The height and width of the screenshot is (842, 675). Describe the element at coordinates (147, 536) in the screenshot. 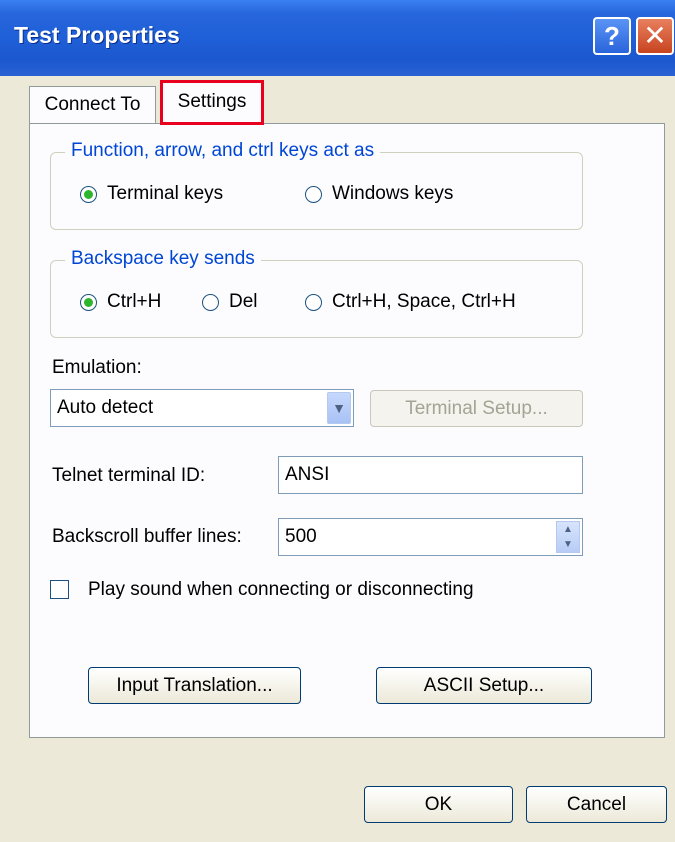

I see `backscroll-buffer-lines-label: Backscroll buffer lines:` at that location.